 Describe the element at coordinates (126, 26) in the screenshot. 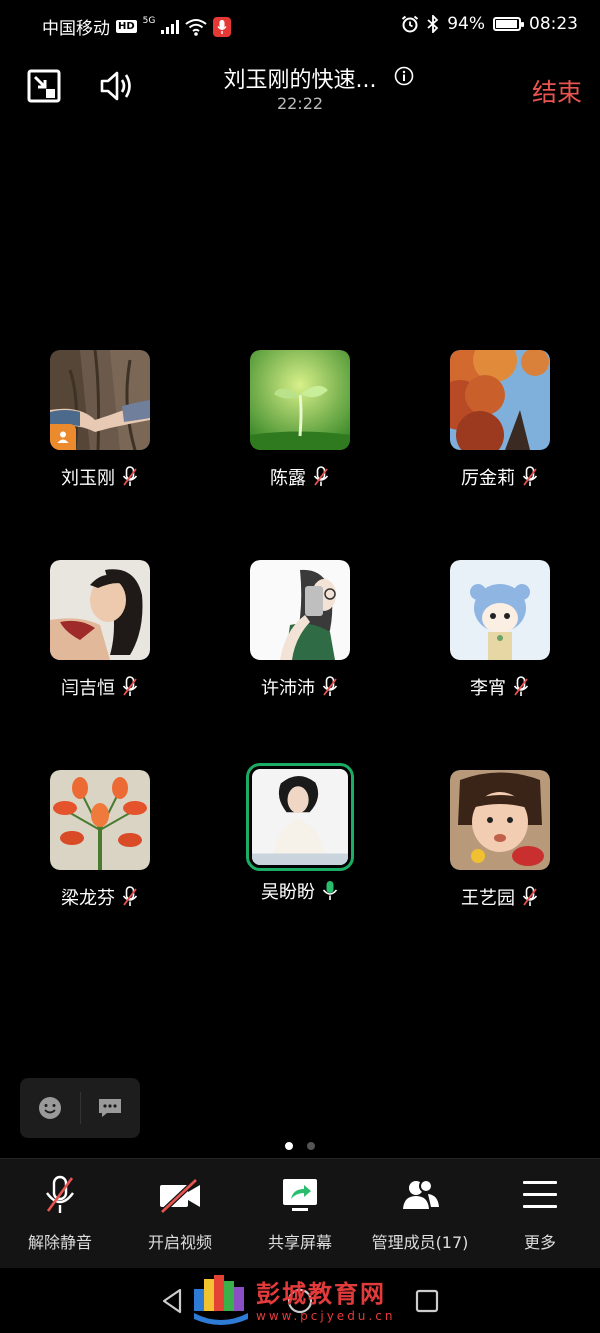

I see `hd-badge: HD` at that location.